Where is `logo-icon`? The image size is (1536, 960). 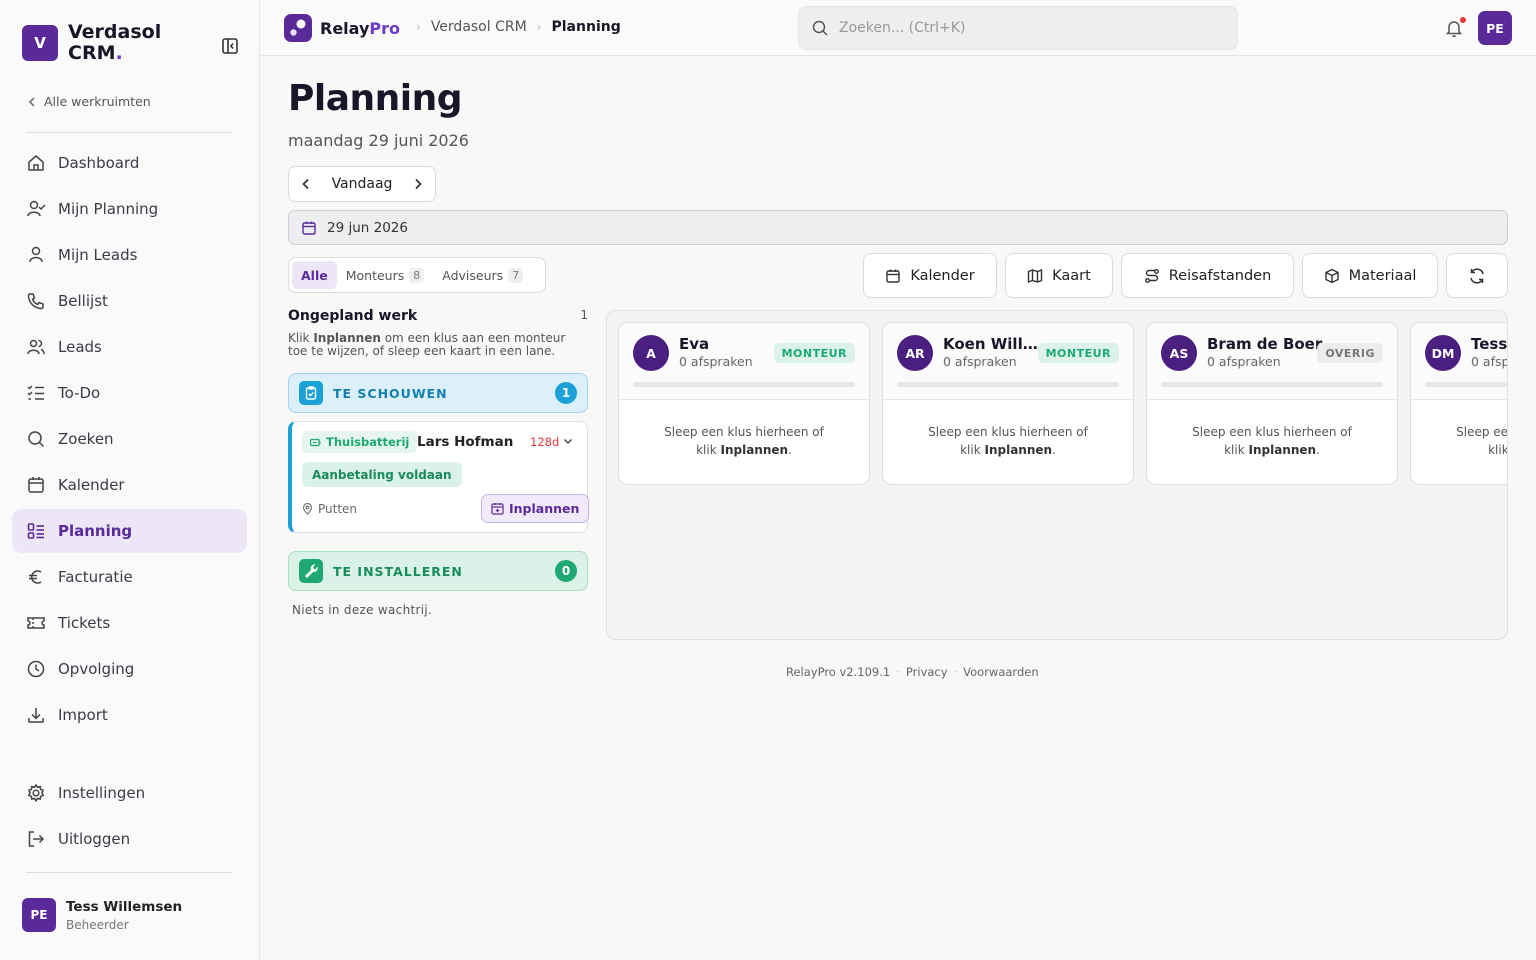 logo-icon is located at coordinates (298, 28).